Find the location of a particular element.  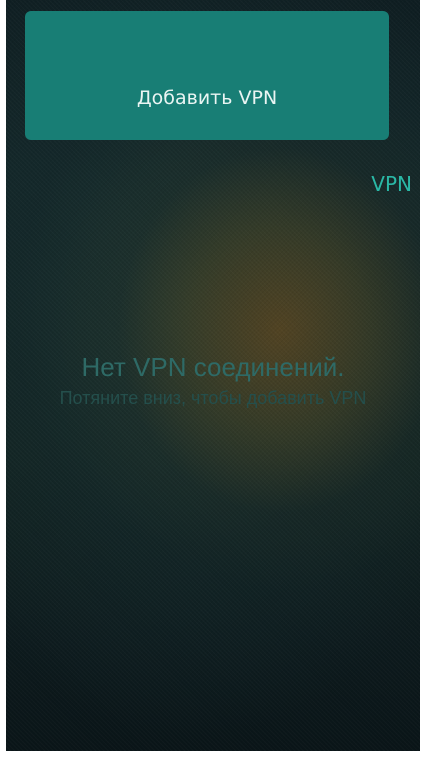

add-vpn-button: Добавить VPN is located at coordinates (207, 75).